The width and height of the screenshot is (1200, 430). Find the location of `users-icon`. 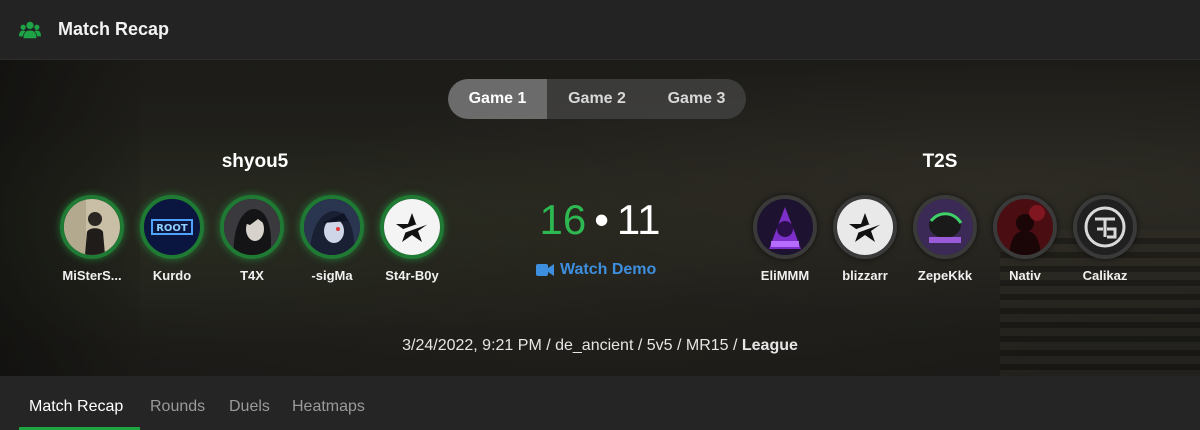

users-icon is located at coordinates (30, 29).